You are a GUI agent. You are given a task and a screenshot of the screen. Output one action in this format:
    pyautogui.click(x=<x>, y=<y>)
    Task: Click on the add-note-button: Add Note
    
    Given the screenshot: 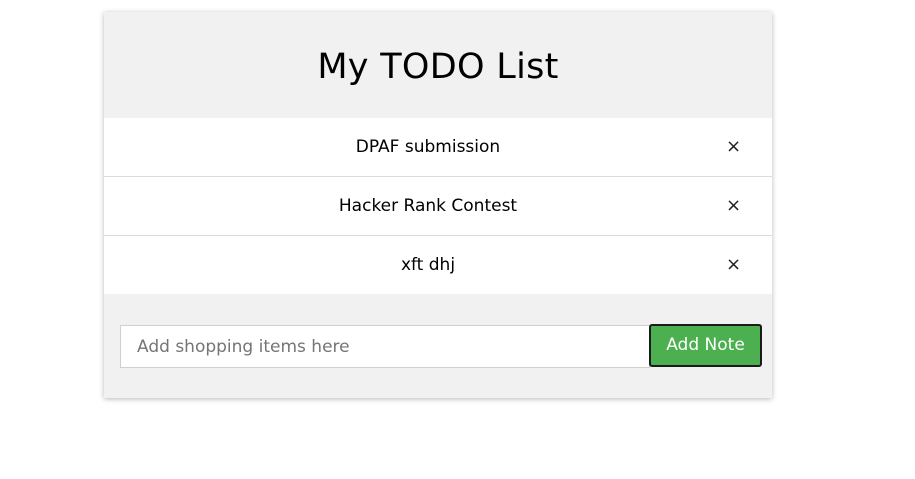 What is the action you would take?
    pyautogui.click(x=705, y=345)
    